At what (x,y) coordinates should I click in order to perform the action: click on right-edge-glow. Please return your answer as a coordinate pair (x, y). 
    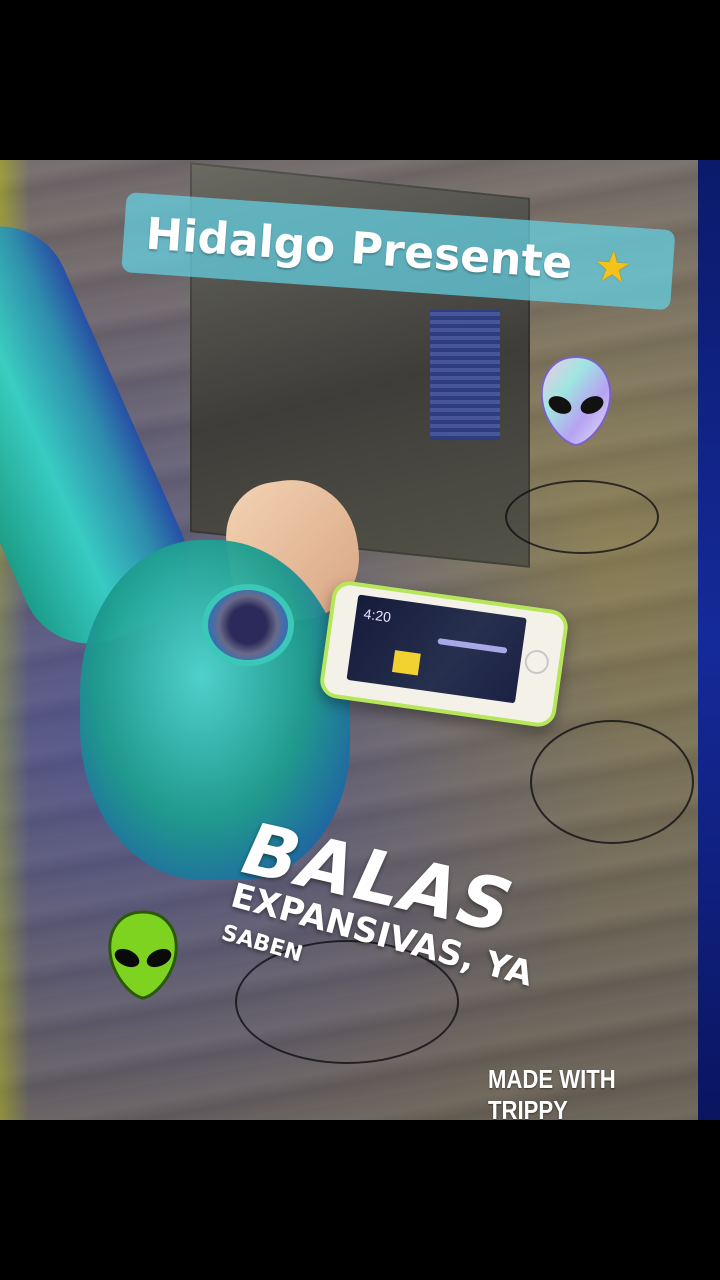
    Looking at the image, I should click on (709, 640).